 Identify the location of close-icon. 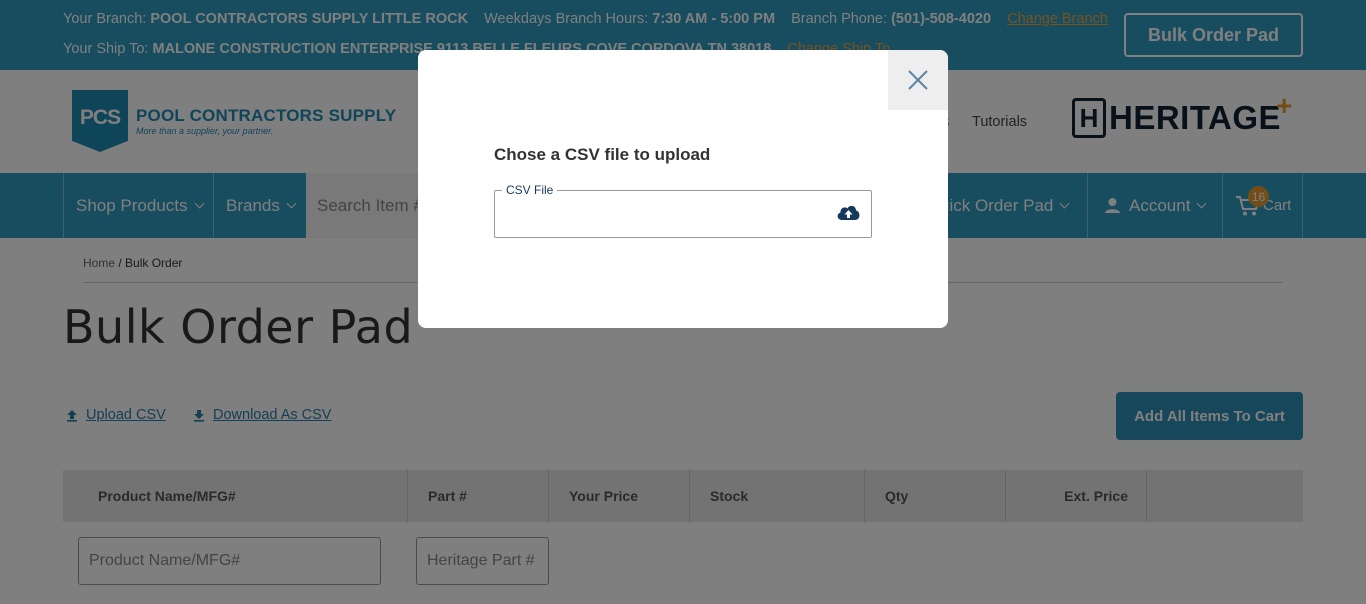
(918, 80).